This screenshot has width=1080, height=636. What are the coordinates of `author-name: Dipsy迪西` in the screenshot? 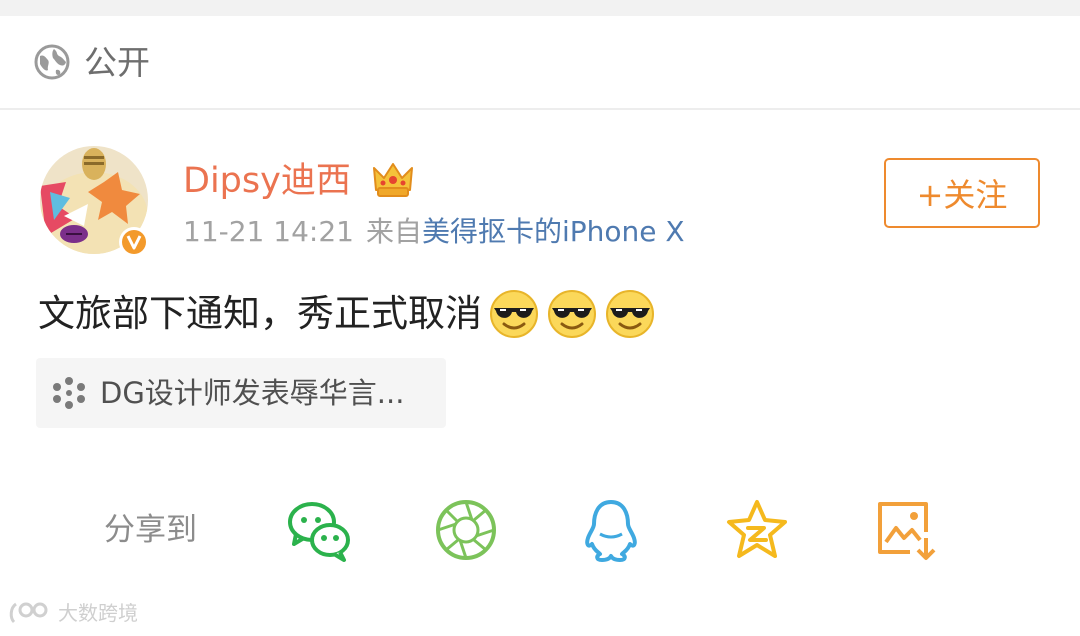 It's located at (267, 181).